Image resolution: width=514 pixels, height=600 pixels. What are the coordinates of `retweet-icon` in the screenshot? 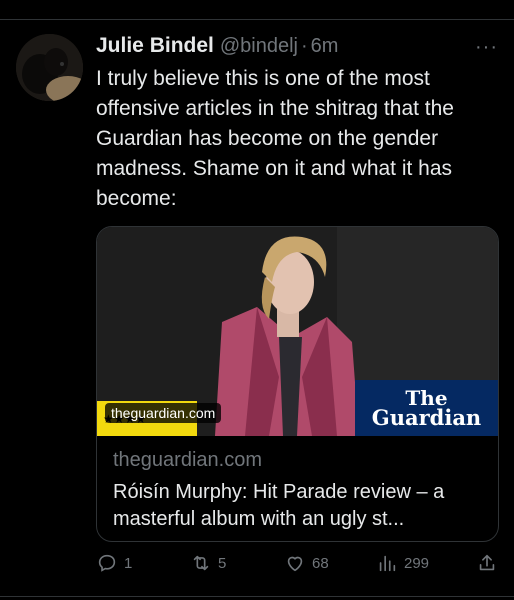 It's located at (201, 563).